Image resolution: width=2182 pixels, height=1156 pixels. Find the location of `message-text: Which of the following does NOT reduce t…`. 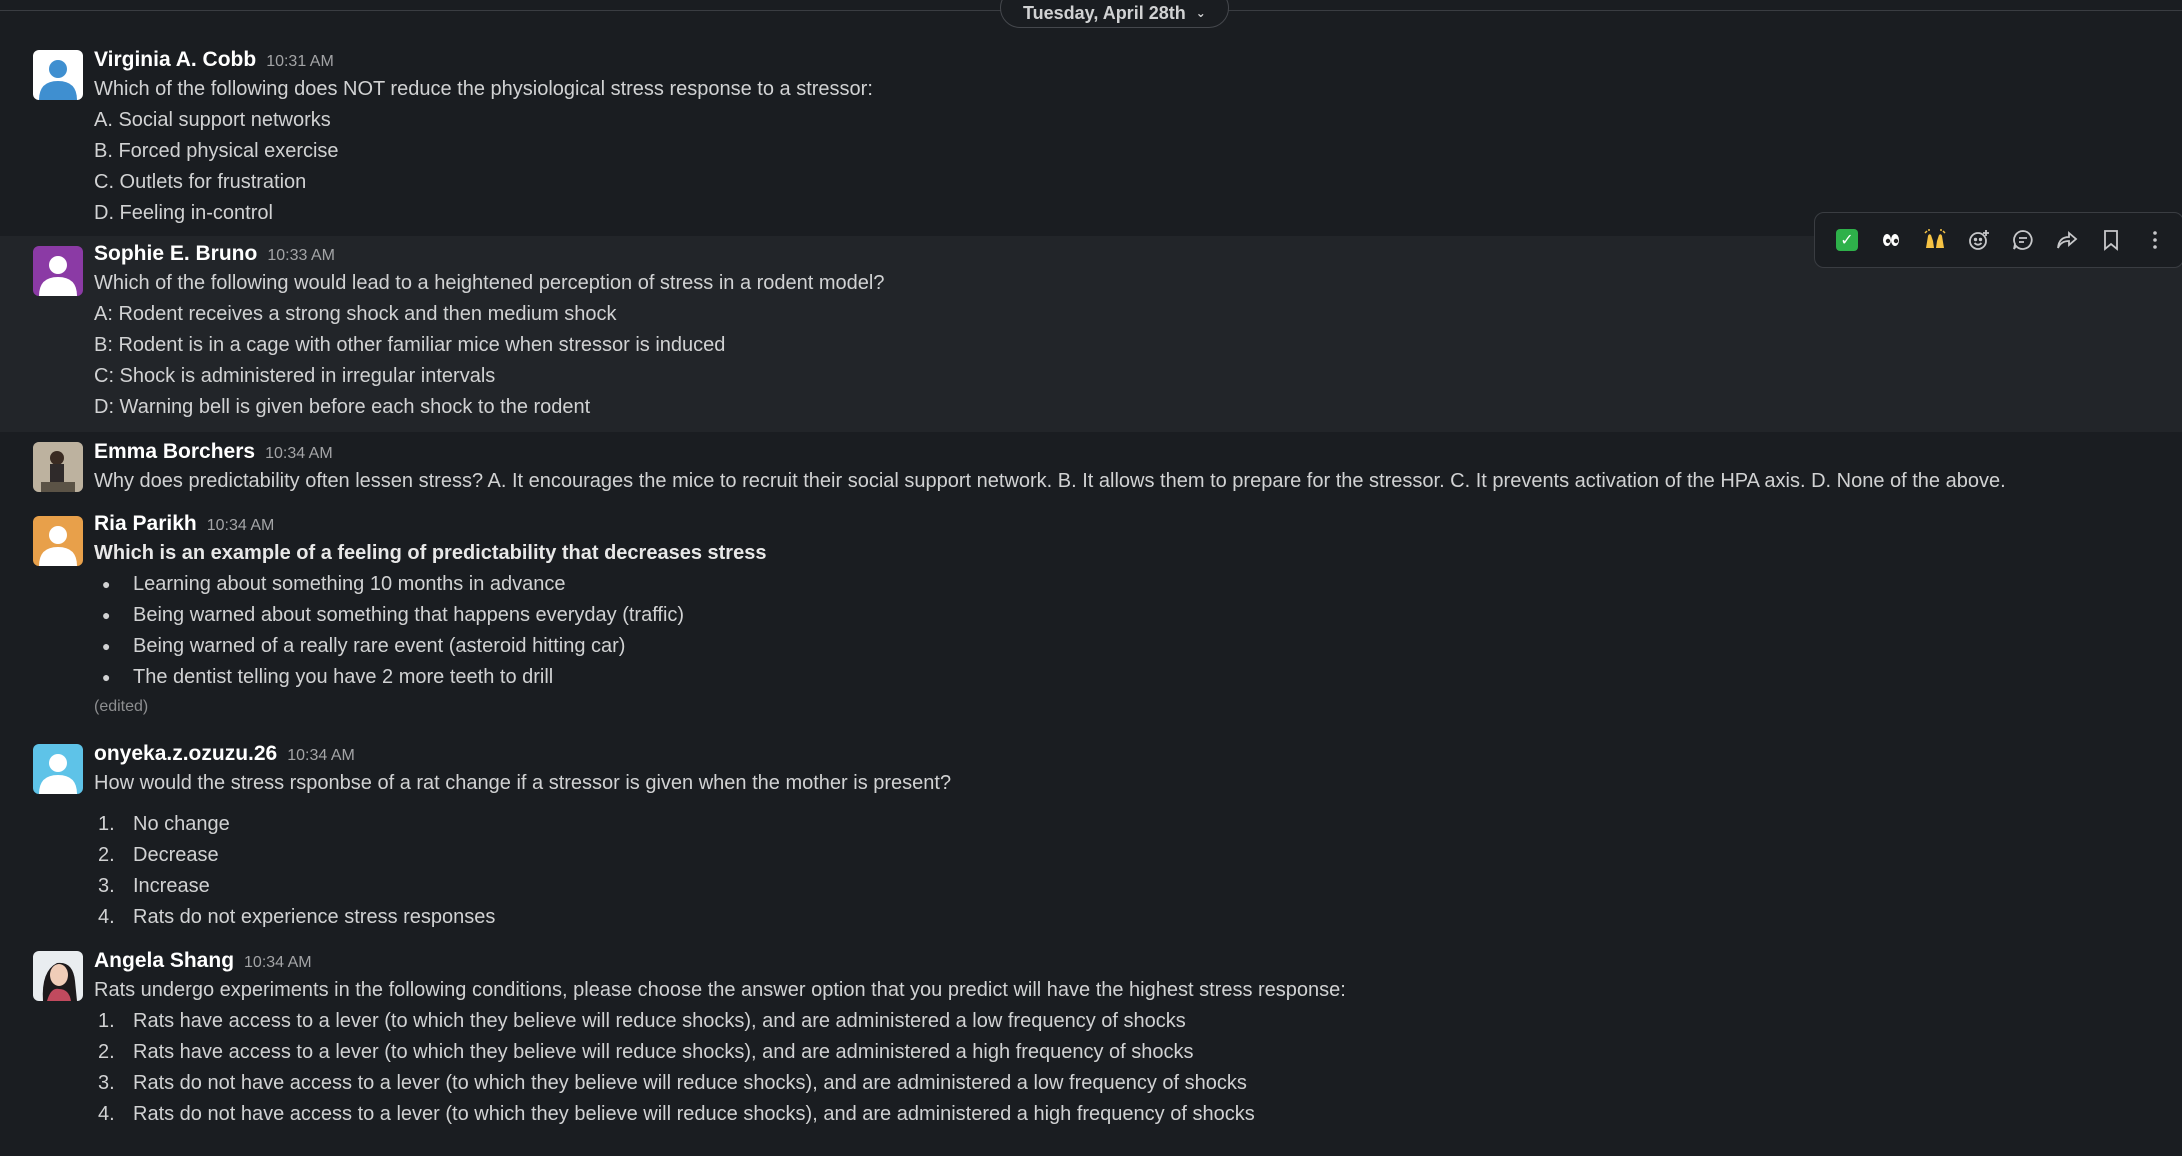

message-text: Which of the following does NOT reduce t… is located at coordinates (483, 89).